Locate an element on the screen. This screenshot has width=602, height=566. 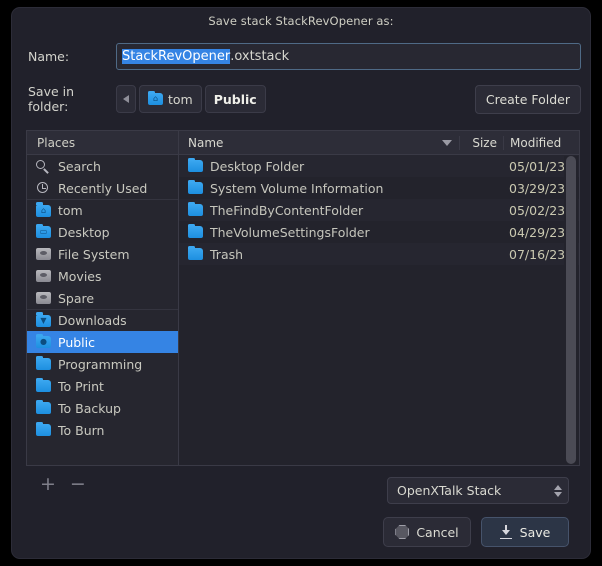
dialog-title: Save stack StackRevOpener as: is located at coordinates (301, 21).